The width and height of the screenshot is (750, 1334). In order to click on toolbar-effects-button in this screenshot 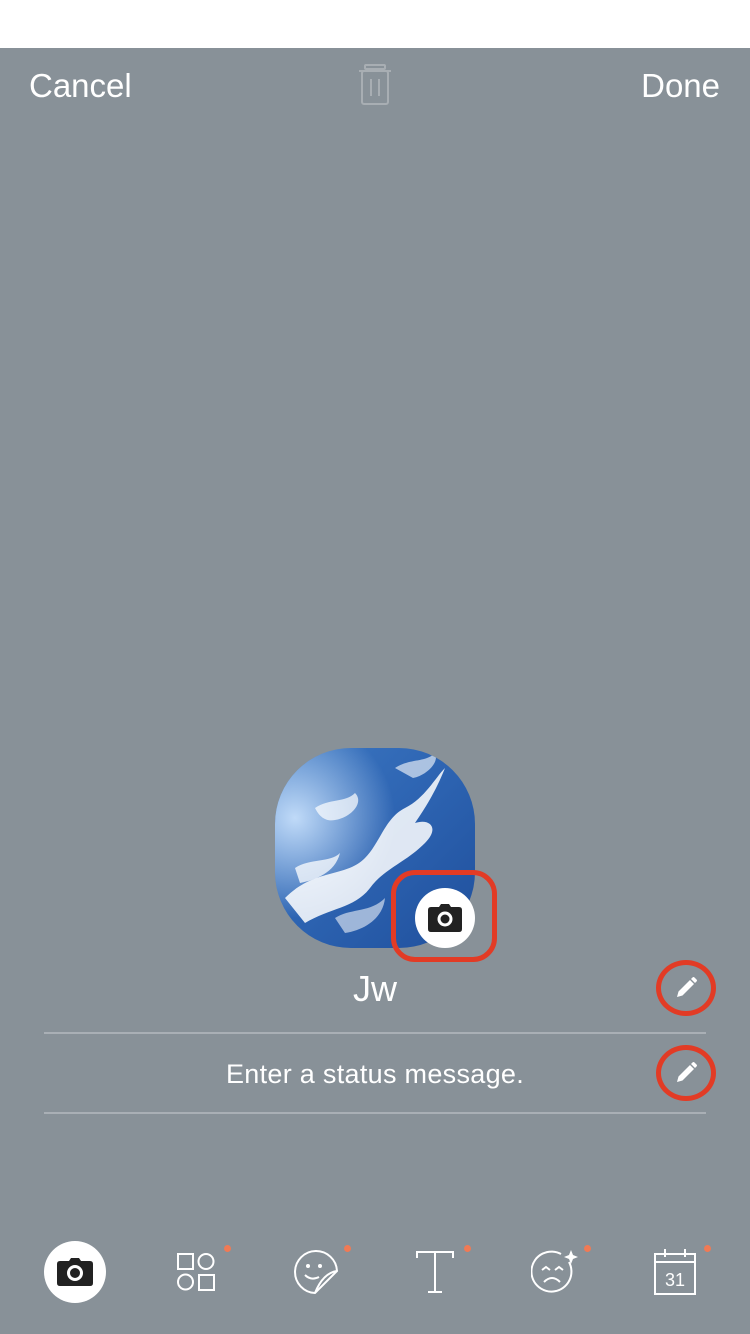, I will do `click(555, 1272)`.